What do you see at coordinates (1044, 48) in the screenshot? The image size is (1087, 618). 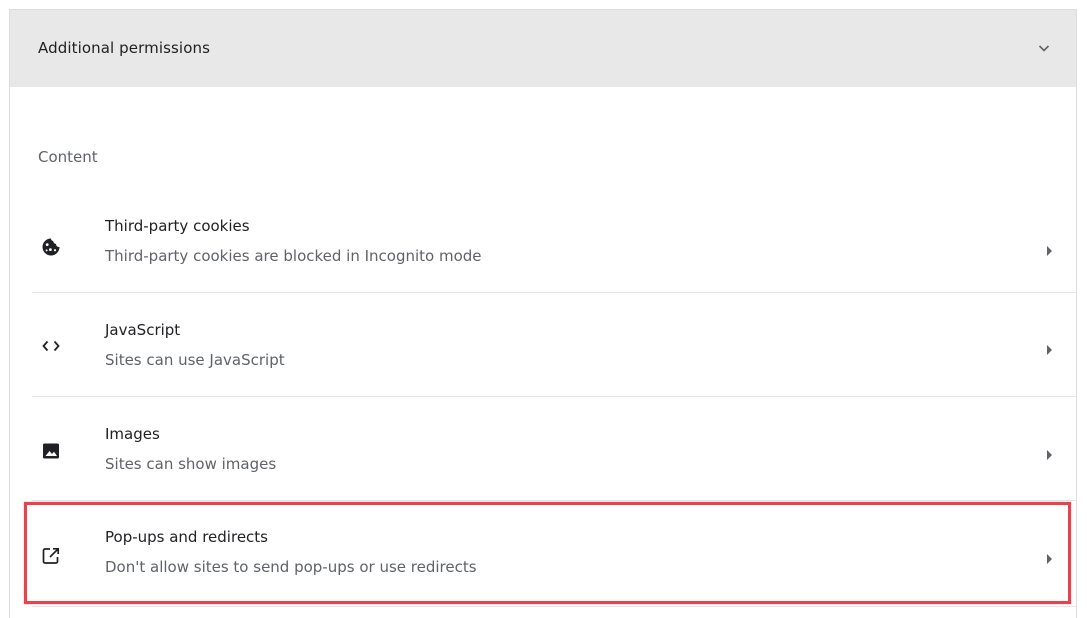 I see `chevron-down-icon` at bounding box center [1044, 48].